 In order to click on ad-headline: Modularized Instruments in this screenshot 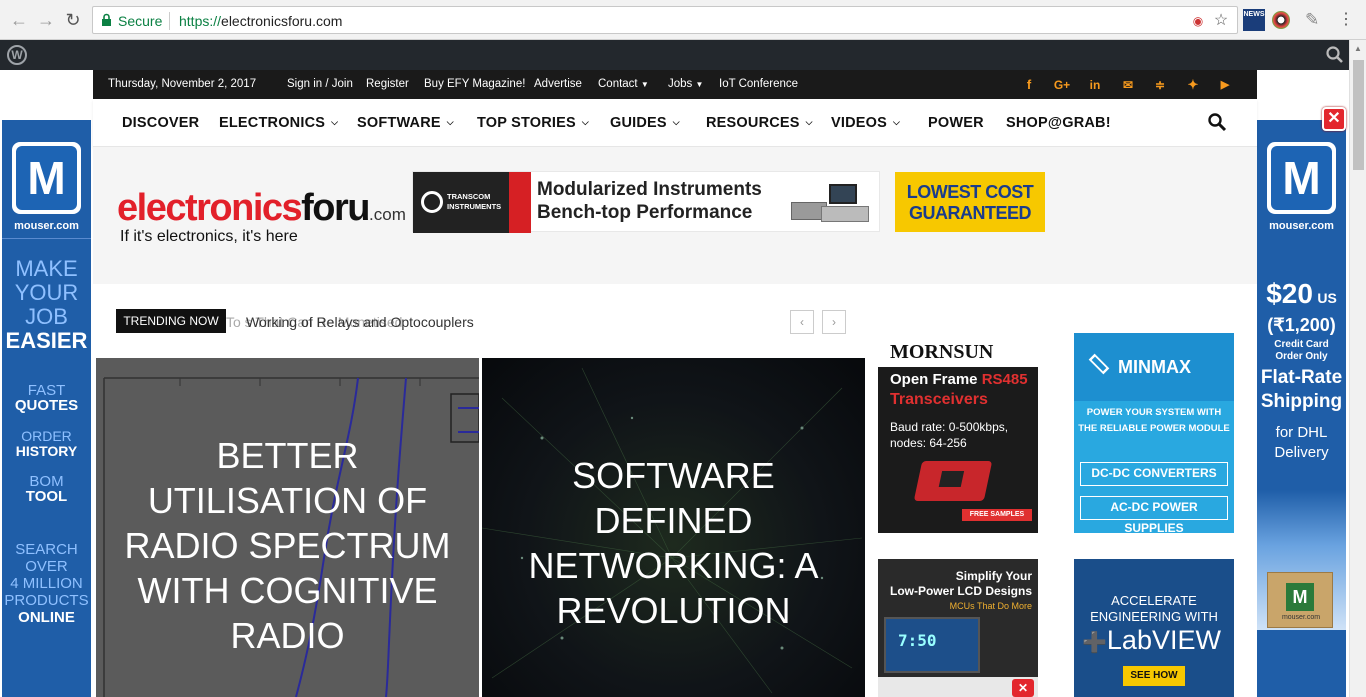, I will do `click(649, 189)`.